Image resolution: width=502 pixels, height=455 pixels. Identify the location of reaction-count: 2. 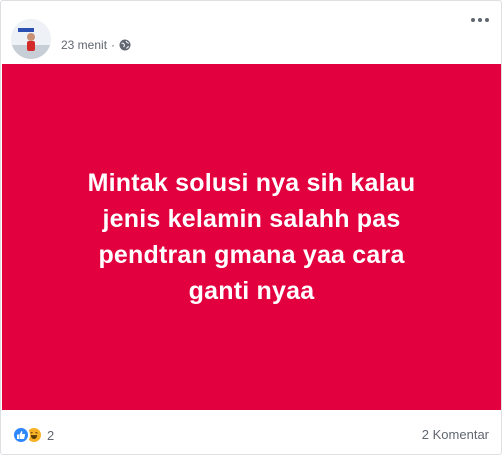
(51, 435).